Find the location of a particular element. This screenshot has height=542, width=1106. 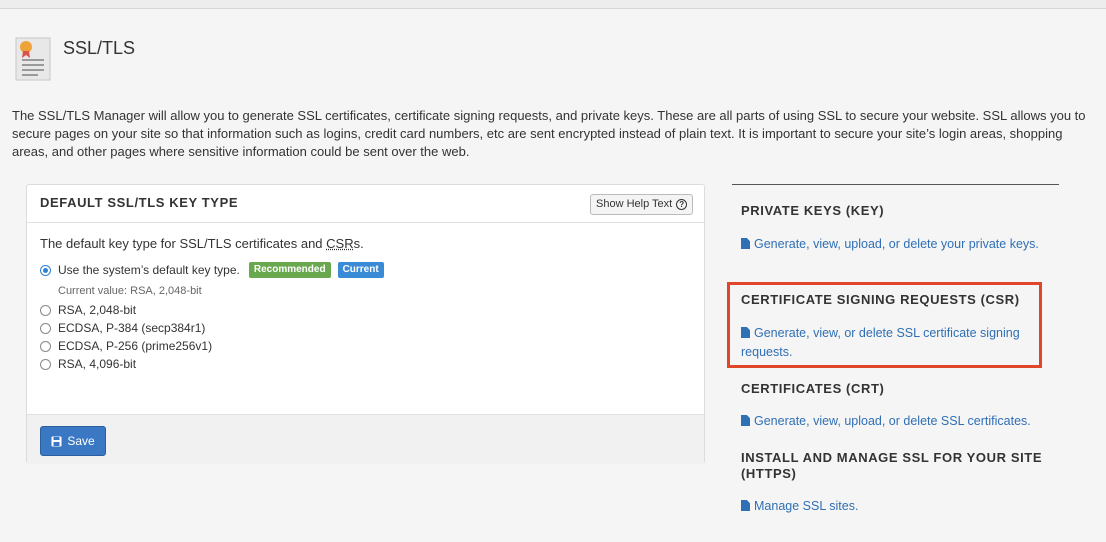

option-label: RSA, 2,048-bit is located at coordinates (97, 310).